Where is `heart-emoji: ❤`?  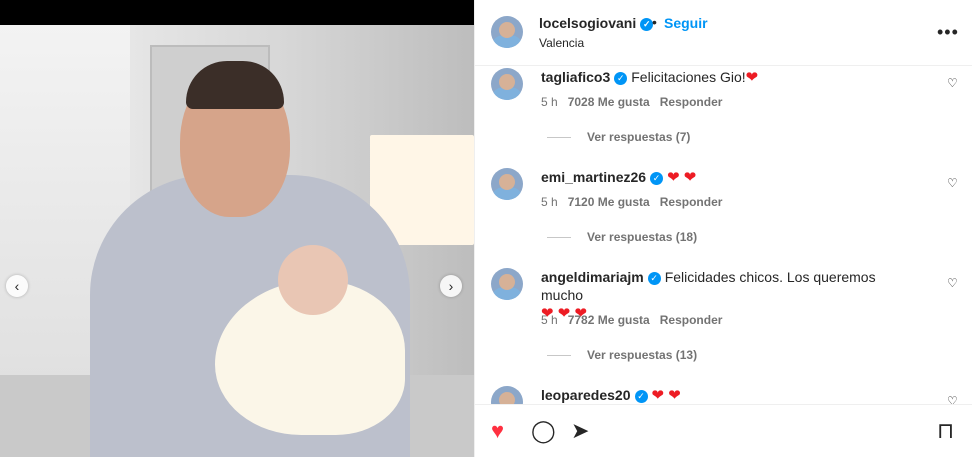 heart-emoji: ❤ is located at coordinates (752, 77).